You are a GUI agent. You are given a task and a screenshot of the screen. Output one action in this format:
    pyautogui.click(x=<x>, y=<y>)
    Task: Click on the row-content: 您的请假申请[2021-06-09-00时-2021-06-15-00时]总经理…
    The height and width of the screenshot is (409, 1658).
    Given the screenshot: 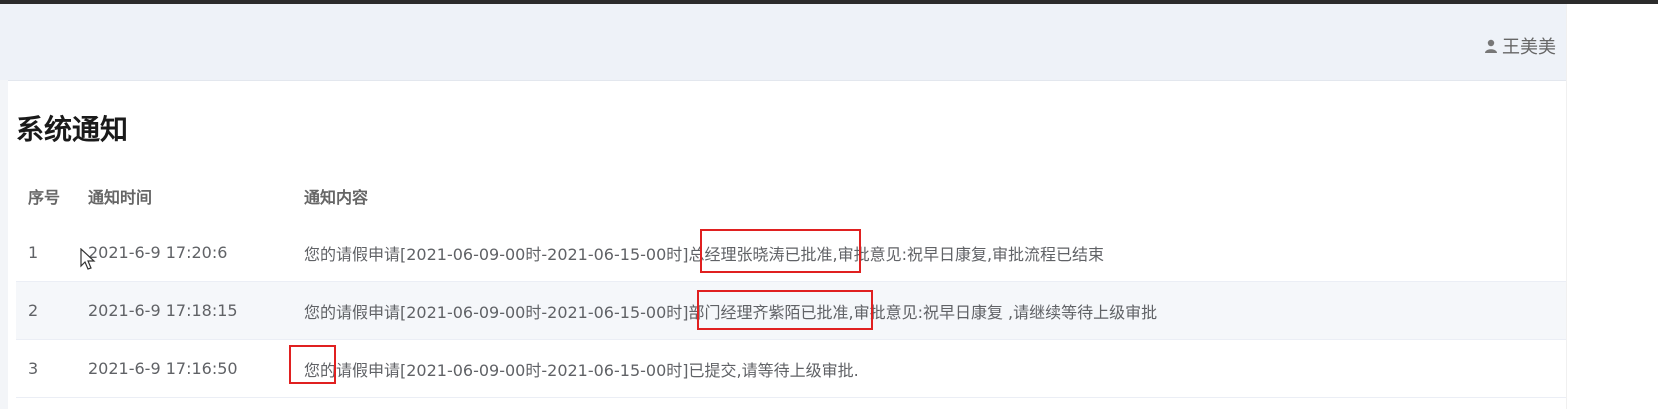 What is the action you would take?
    pyautogui.click(x=704, y=254)
    